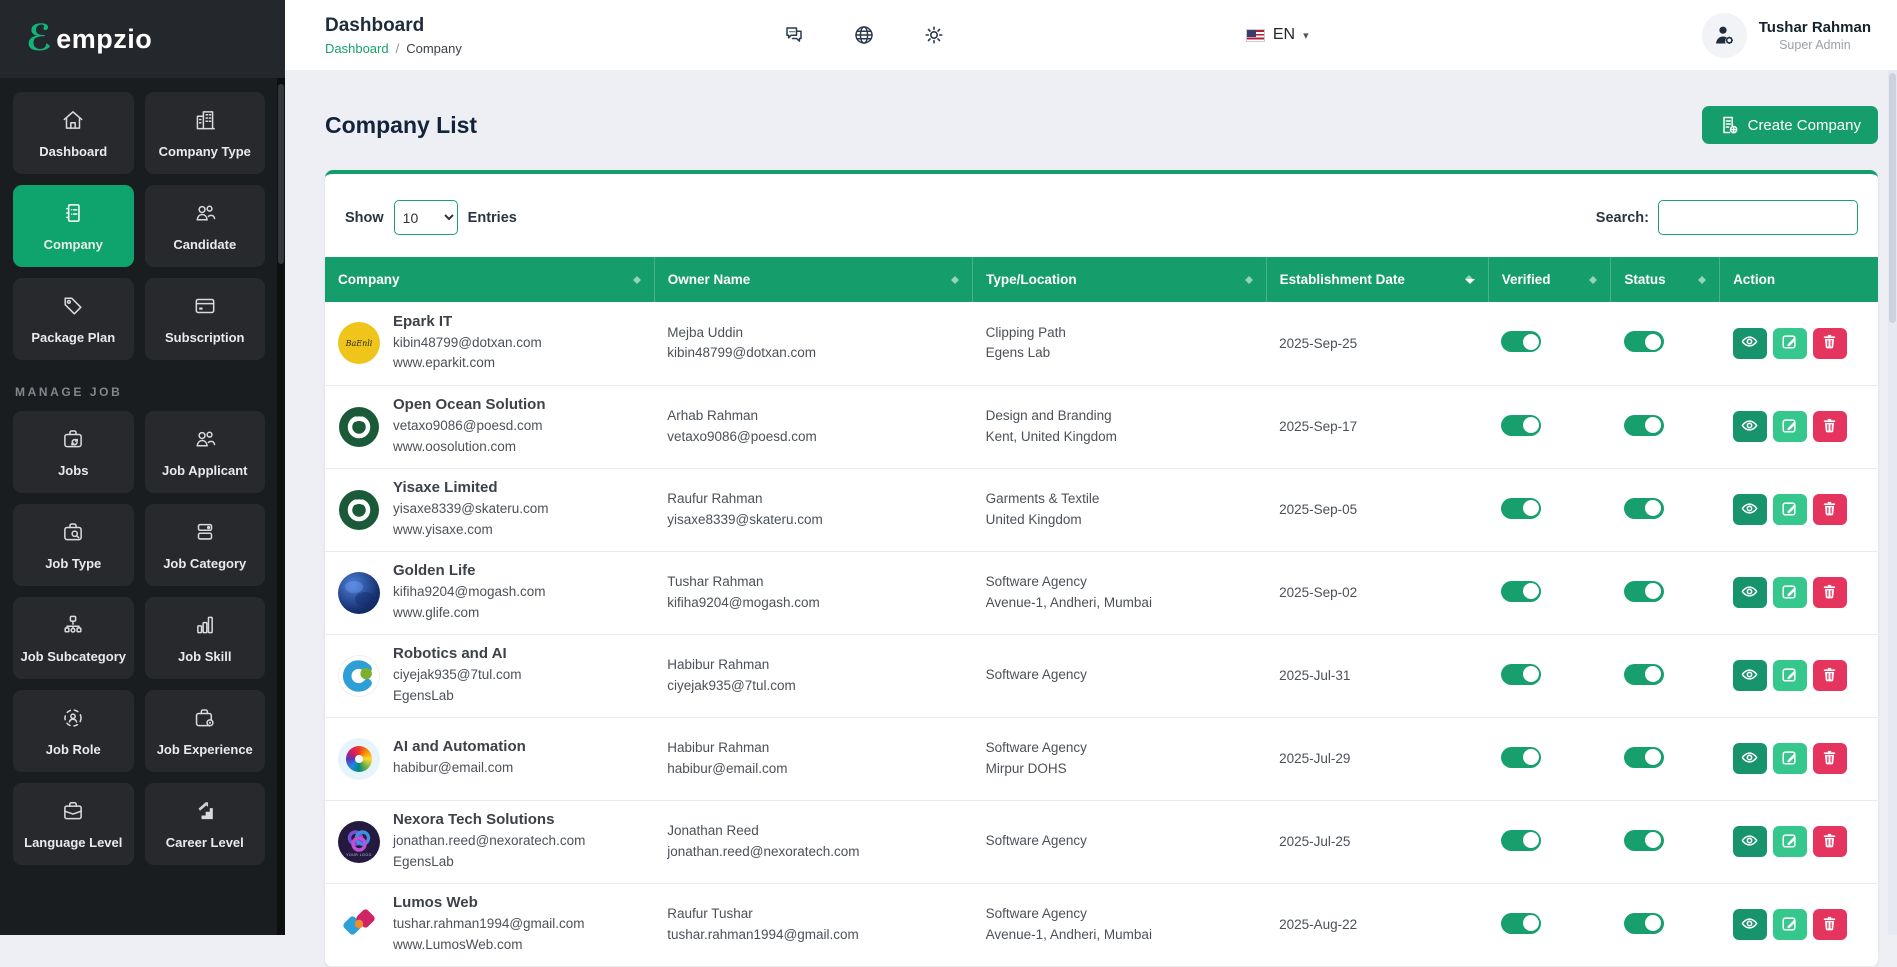  Describe the element at coordinates (1786, 35) in the screenshot. I see `user-menu: Tushar Rahman Super Admin` at that location.